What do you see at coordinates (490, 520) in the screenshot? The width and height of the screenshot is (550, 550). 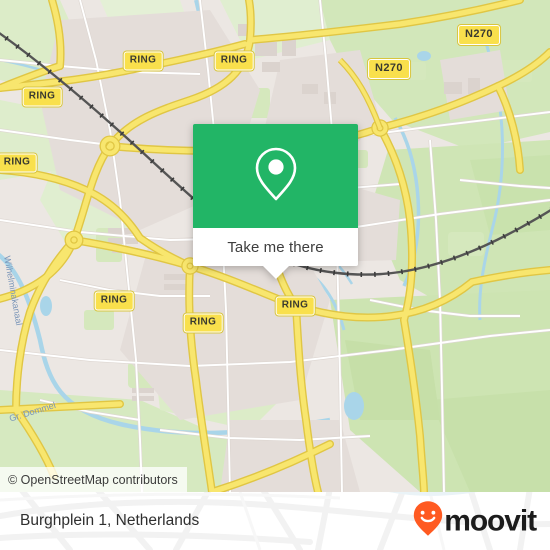 I see `moovit-wordmark: moovit` at bounding box center [490, 520].